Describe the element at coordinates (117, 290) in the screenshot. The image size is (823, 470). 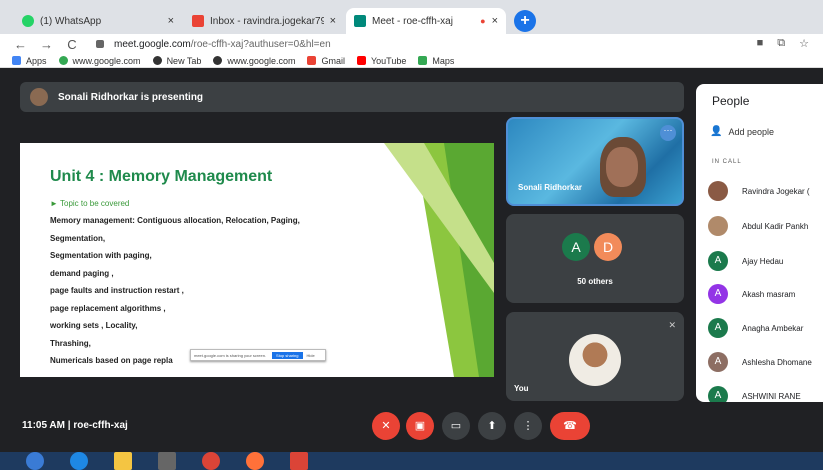
I see `slide-line: page faults and instruction restart ,` at that location.